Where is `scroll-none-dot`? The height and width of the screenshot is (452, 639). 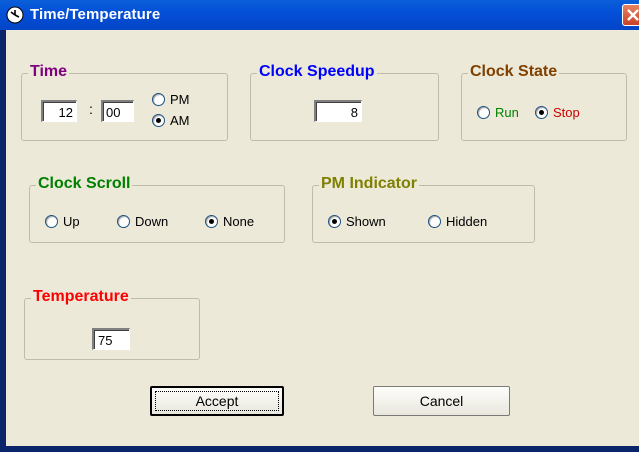
scroll-none-dot is located at coordinates (211, 221).